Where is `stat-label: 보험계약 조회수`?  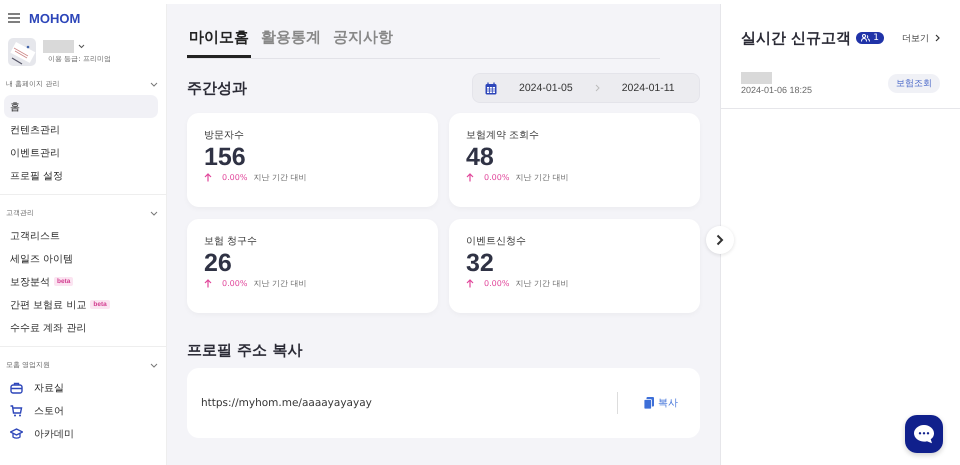 stat-label: 보험계약 조회수 is located at coordinates (503, 135).